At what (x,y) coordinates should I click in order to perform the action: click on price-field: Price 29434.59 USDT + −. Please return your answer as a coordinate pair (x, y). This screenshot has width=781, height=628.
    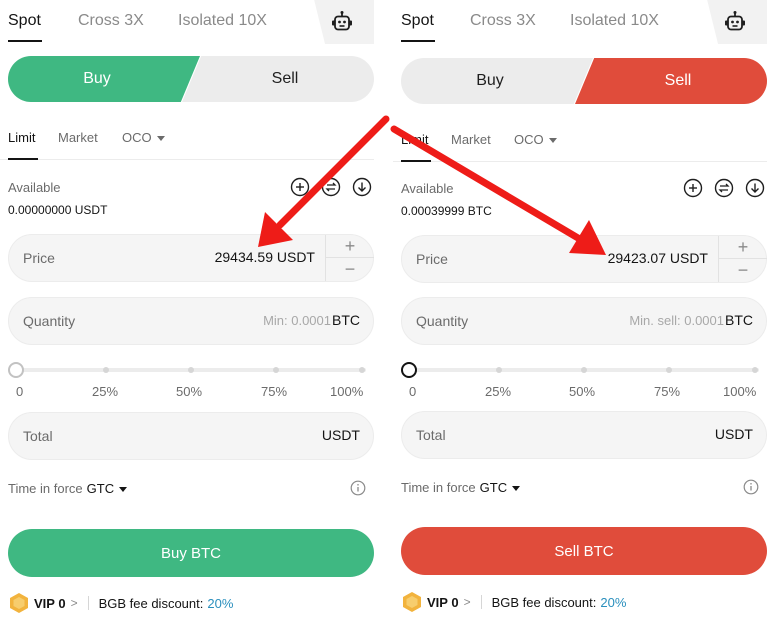
    Looking at the image, I should click on (191, 258).